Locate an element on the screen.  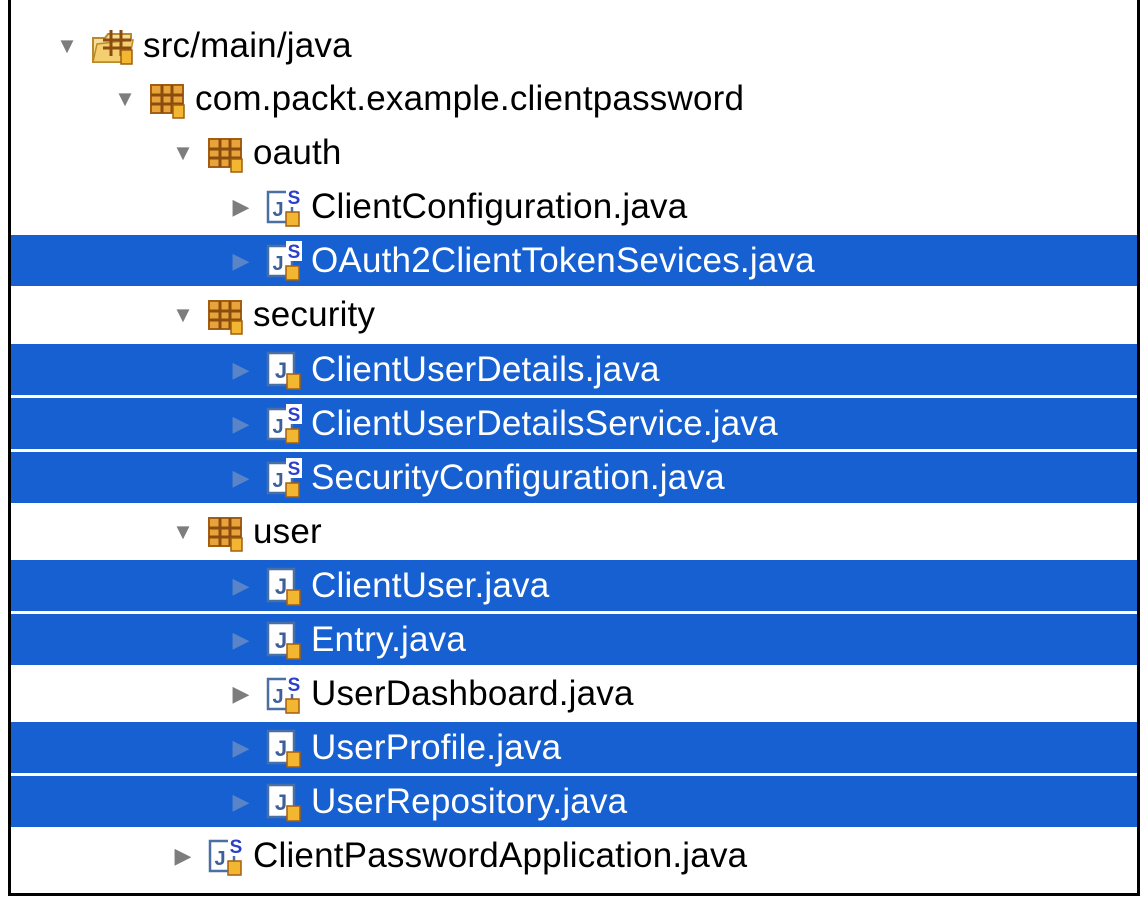
tree-item-label: user is located at coordinates (287, 531).